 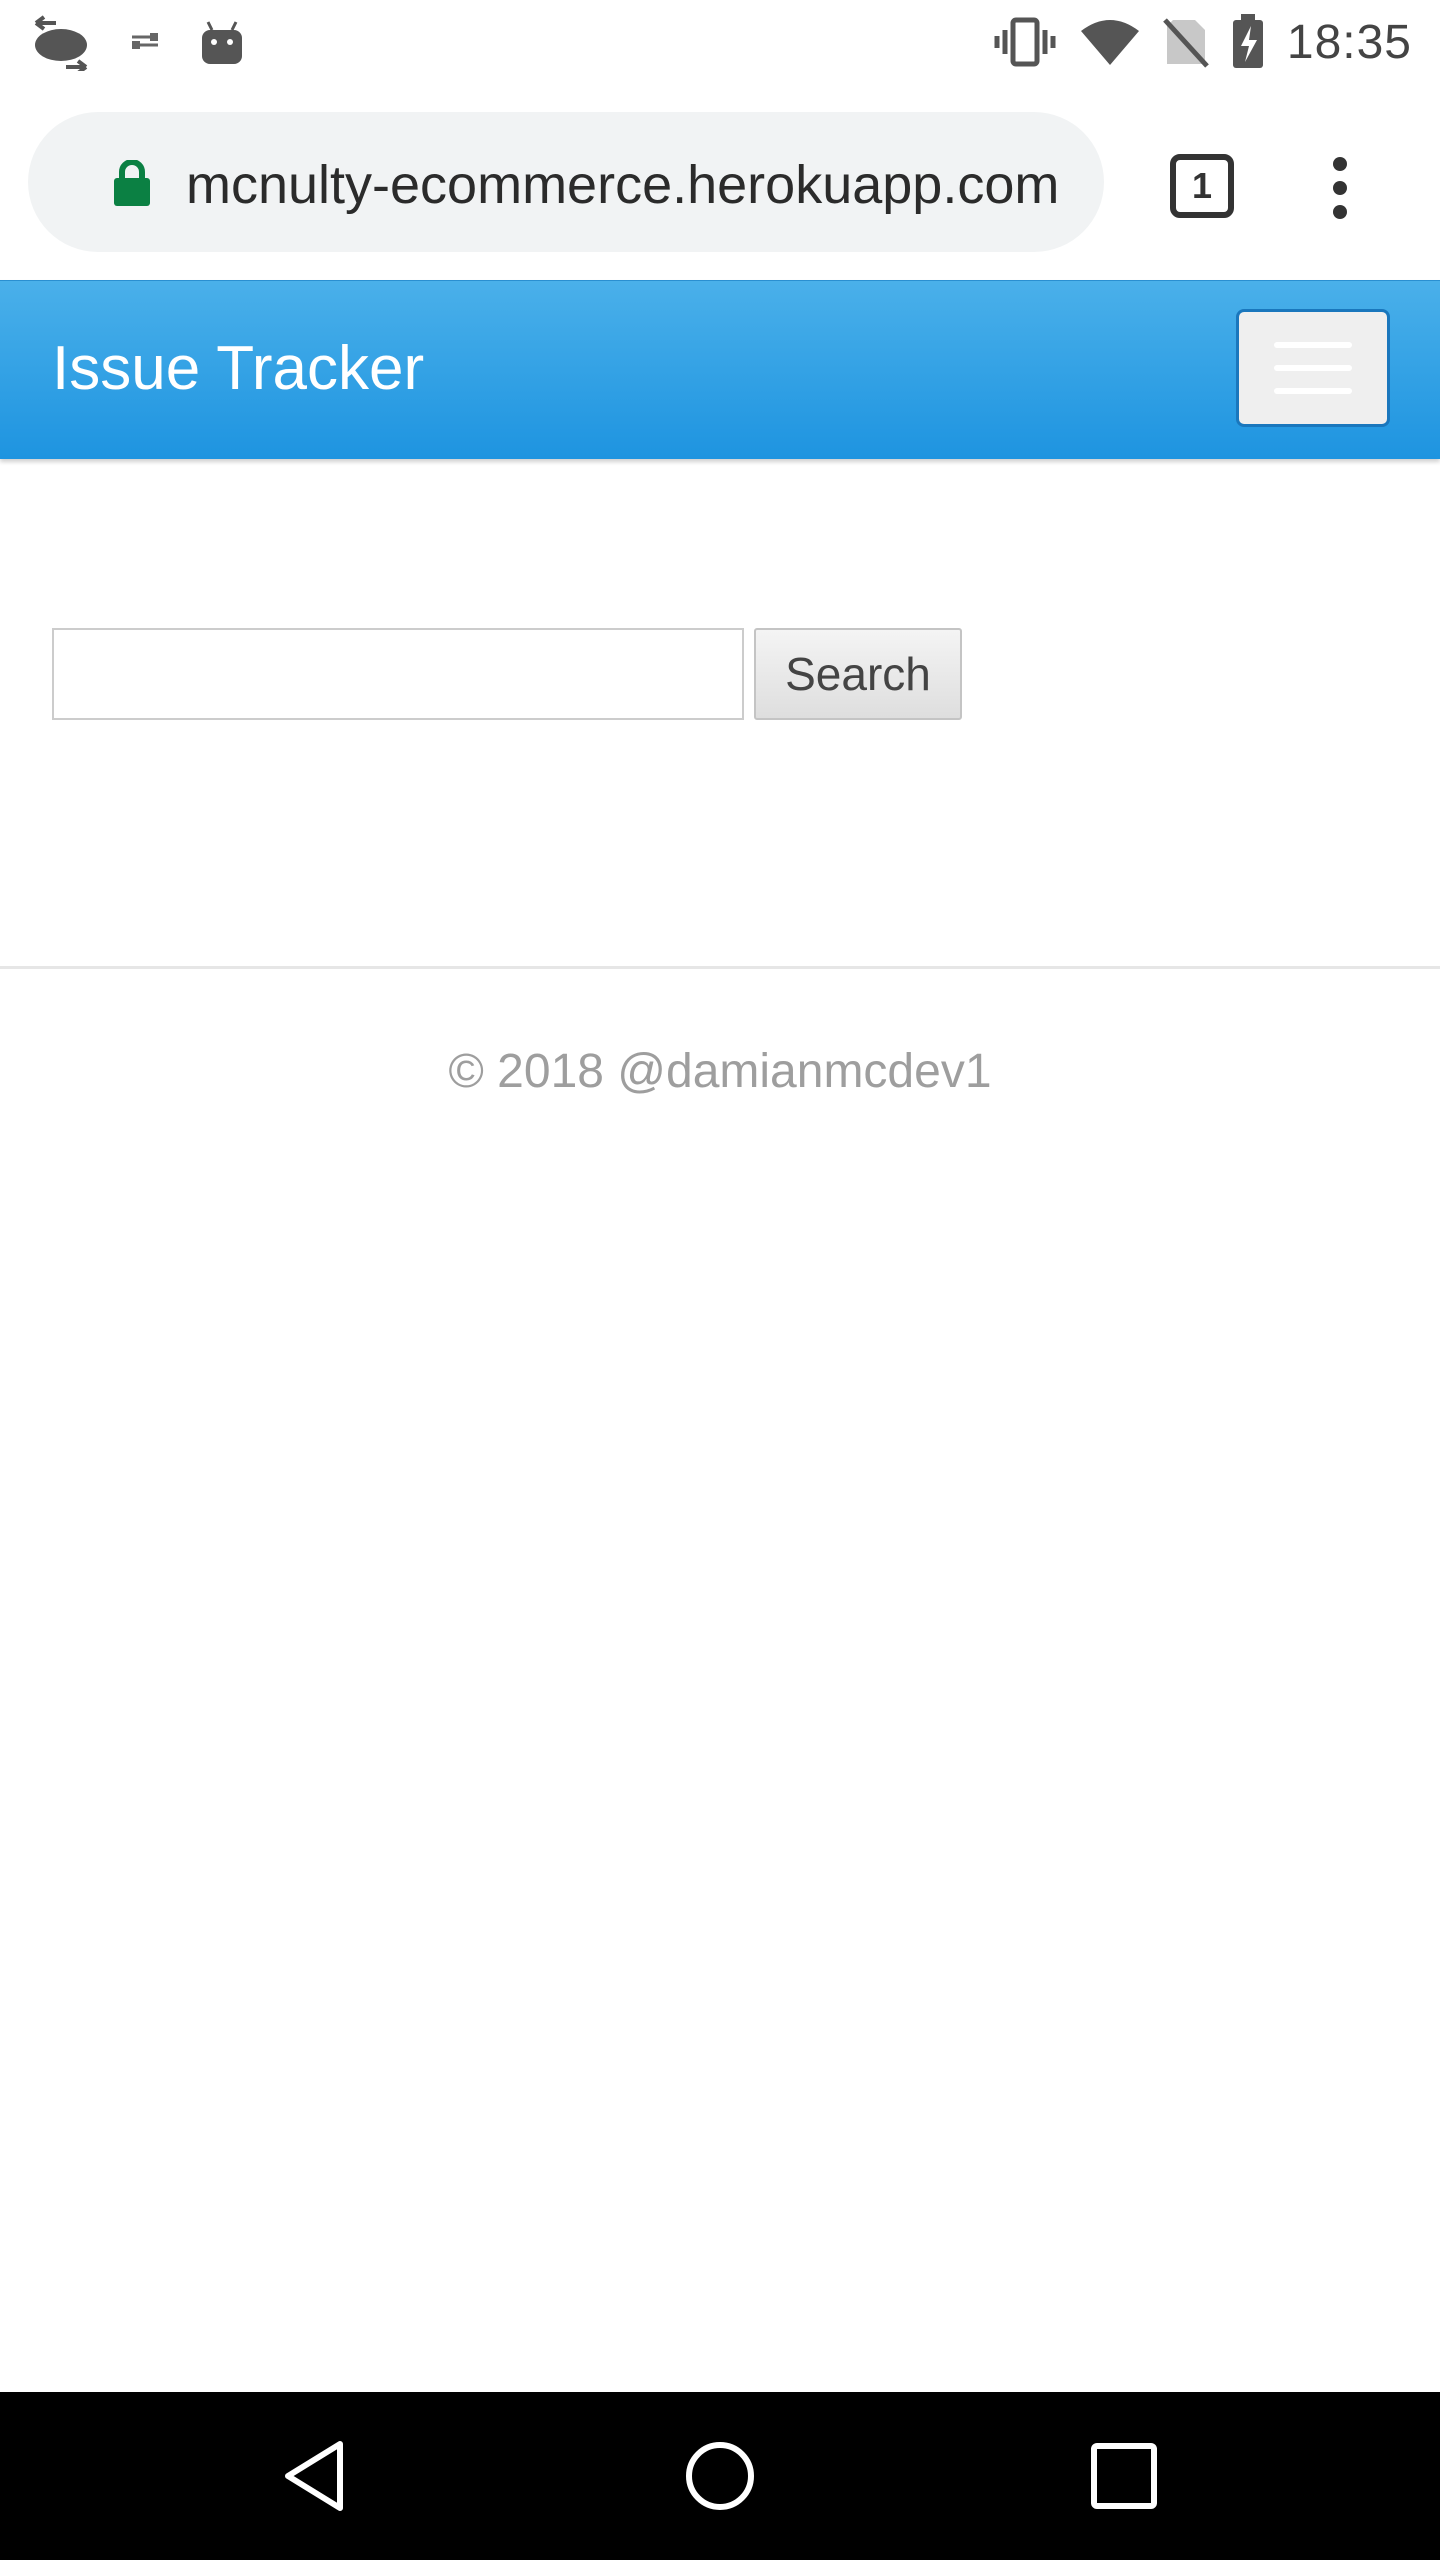 What do you see at coordinates (222, 42) in the screenshot?
I see `android-icon` at bounding box center [222, 42].